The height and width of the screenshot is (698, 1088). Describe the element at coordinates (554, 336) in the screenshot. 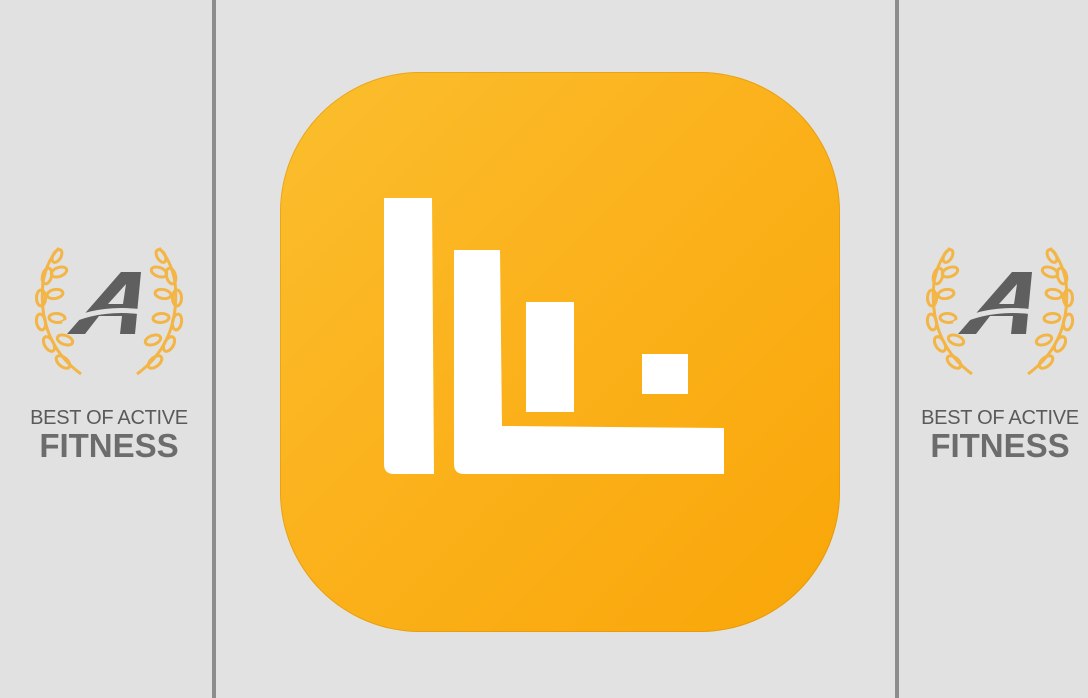

I see `bar-chart-app-icon` at that location.